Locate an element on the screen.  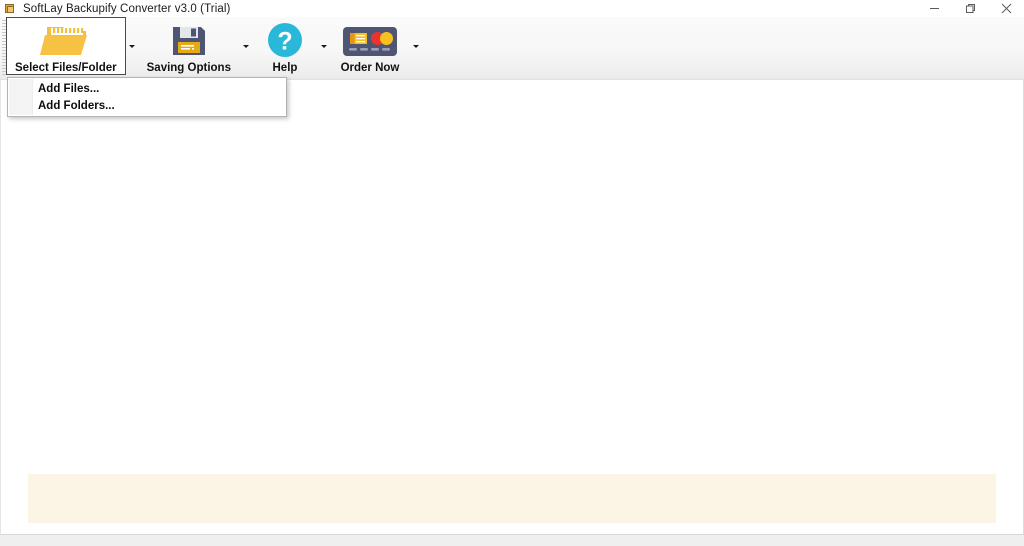
window-bottom-edge is located at coordinates (512, 540).